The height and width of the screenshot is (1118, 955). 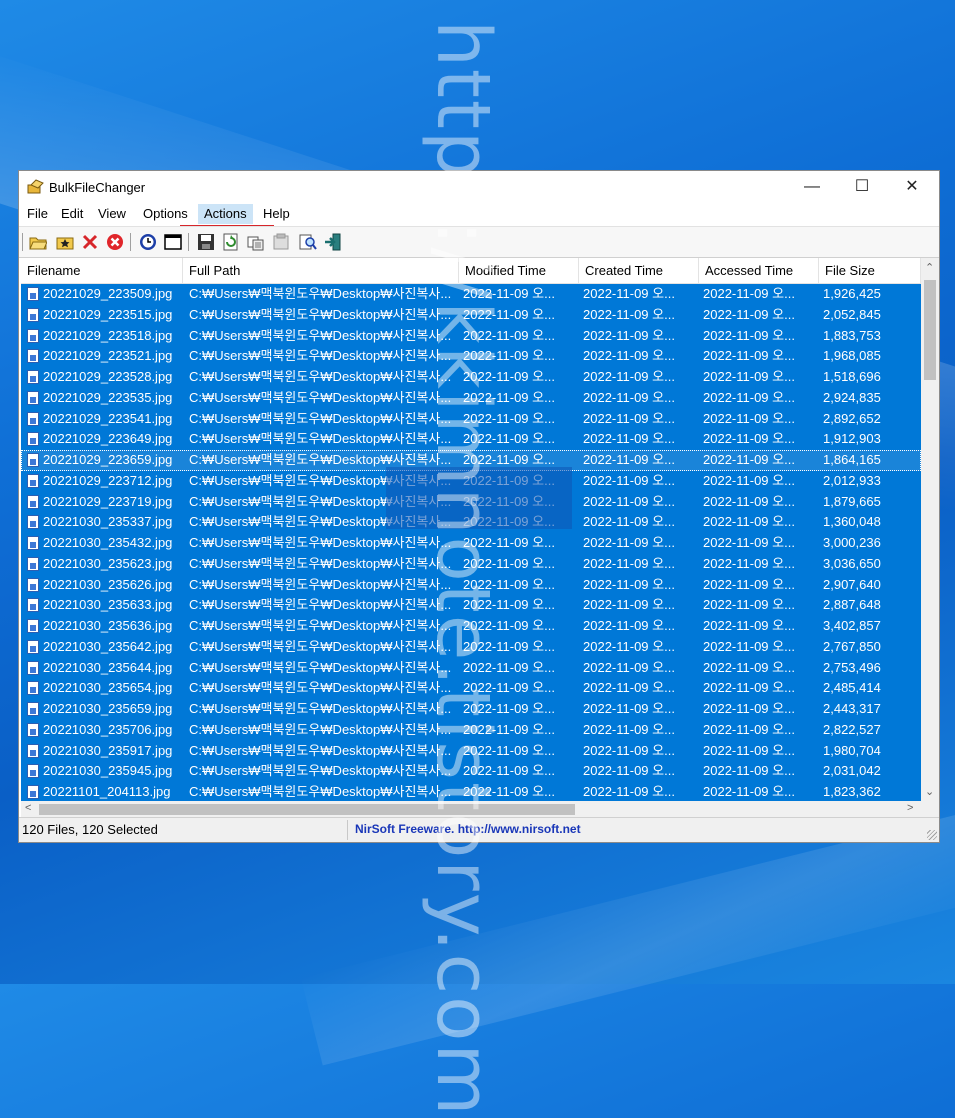 I want to click on scroll-down-arrow-icon: ⌄, so click(x=929, y=791).